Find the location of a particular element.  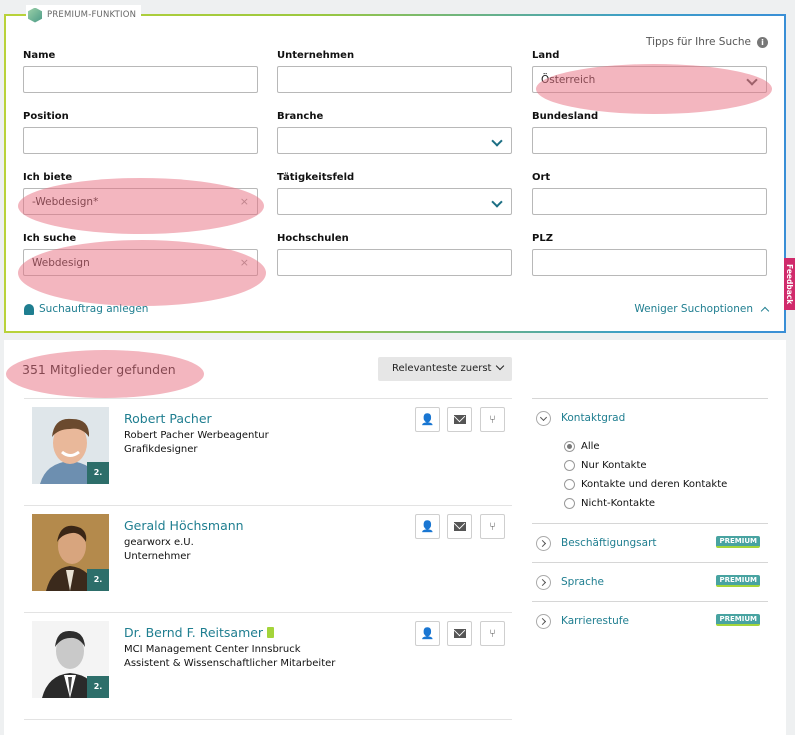

hochschulen-input is located at coordinates (394, 262).